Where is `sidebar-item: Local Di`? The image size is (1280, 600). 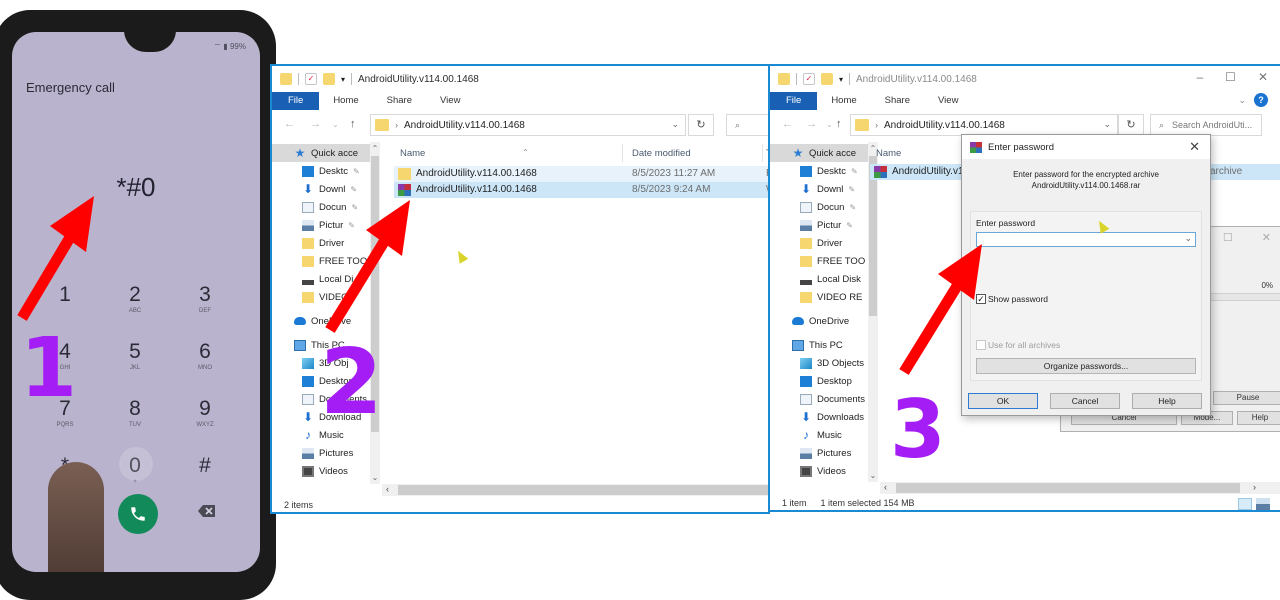 sidebar-item: Local Di is located at coordinates (321, 279).